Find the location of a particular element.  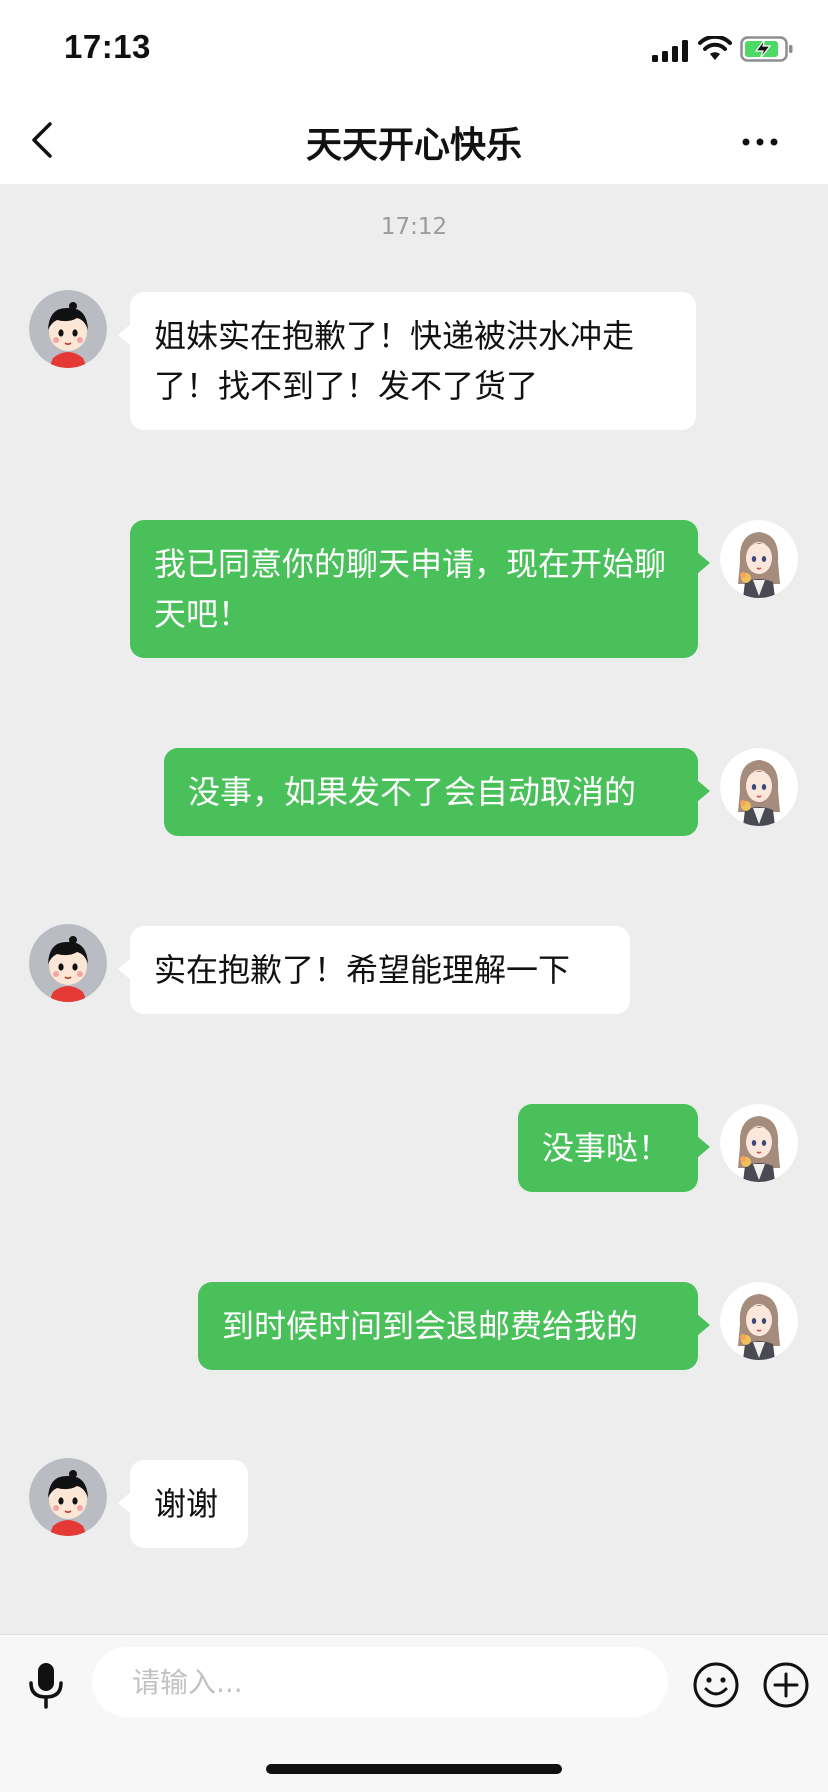

input-bar is located at coordinates (414, 1713).